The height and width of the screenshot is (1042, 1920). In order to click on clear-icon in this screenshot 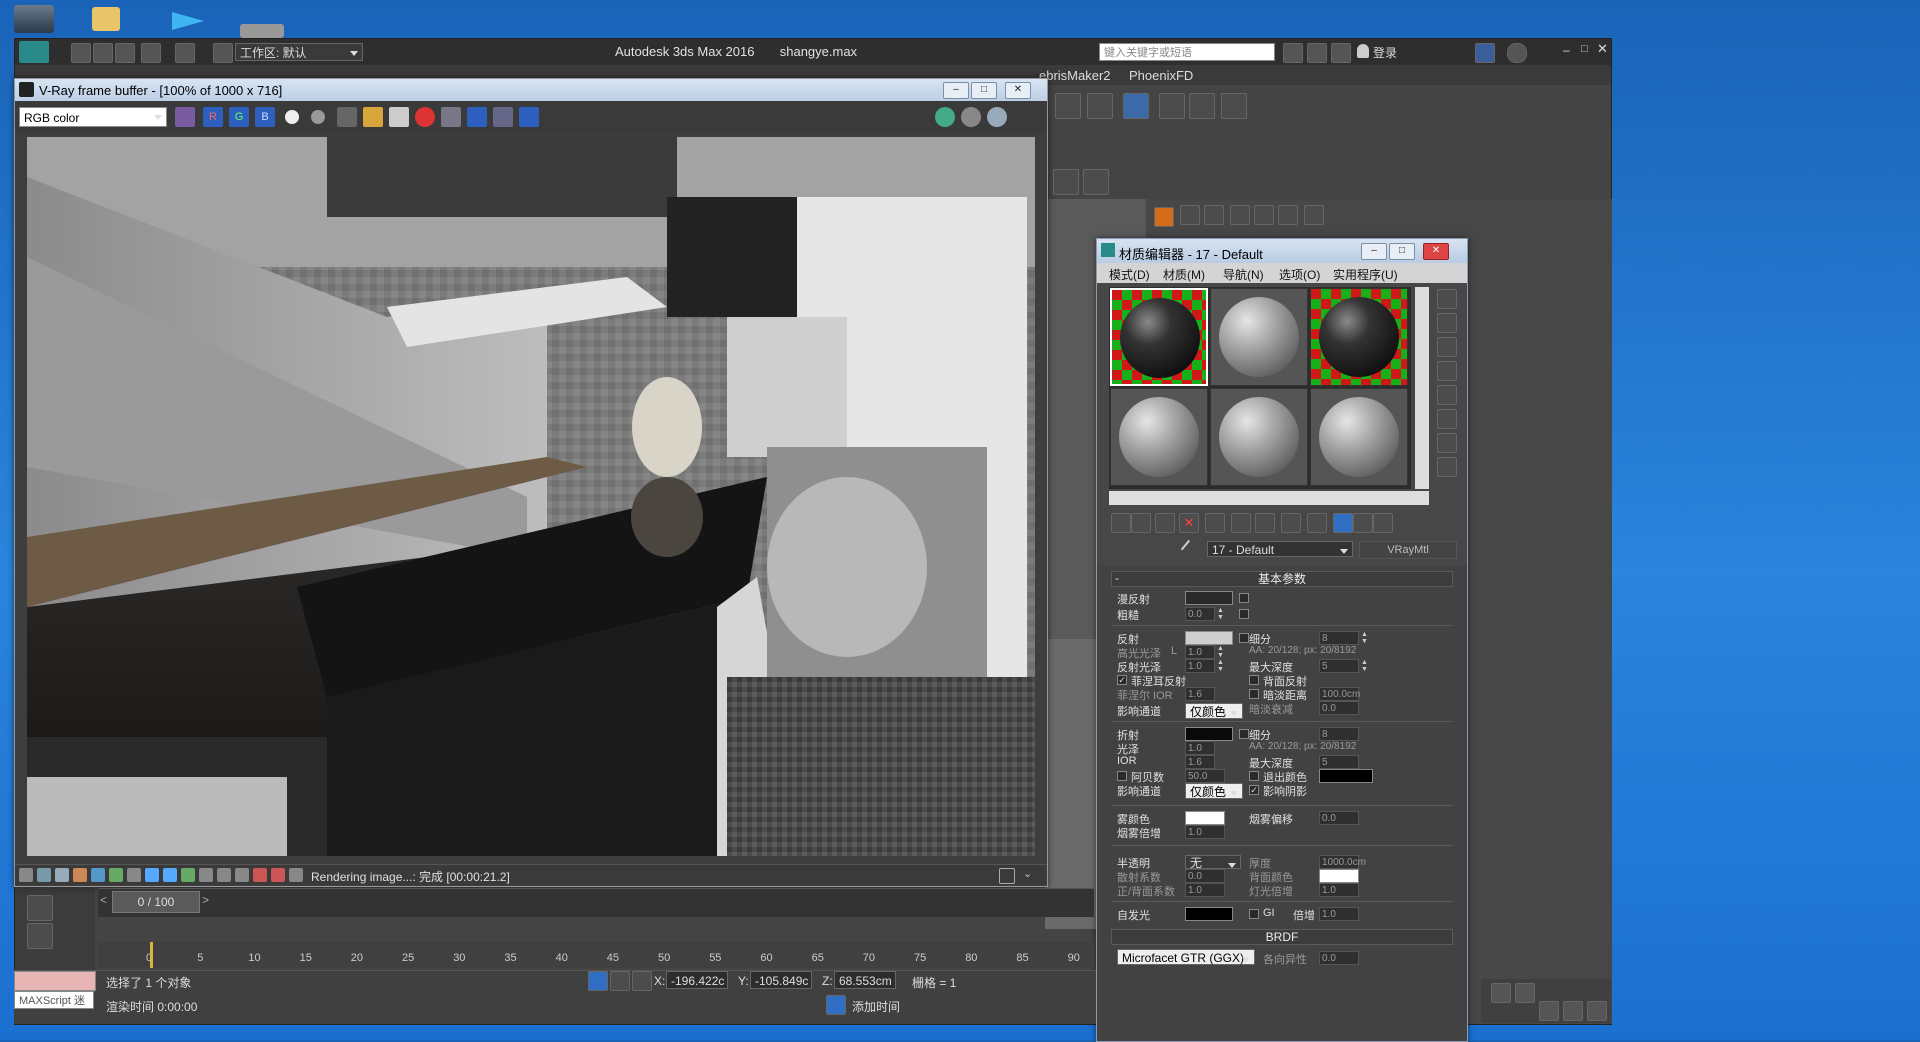, I will do `click(399, 117)`.